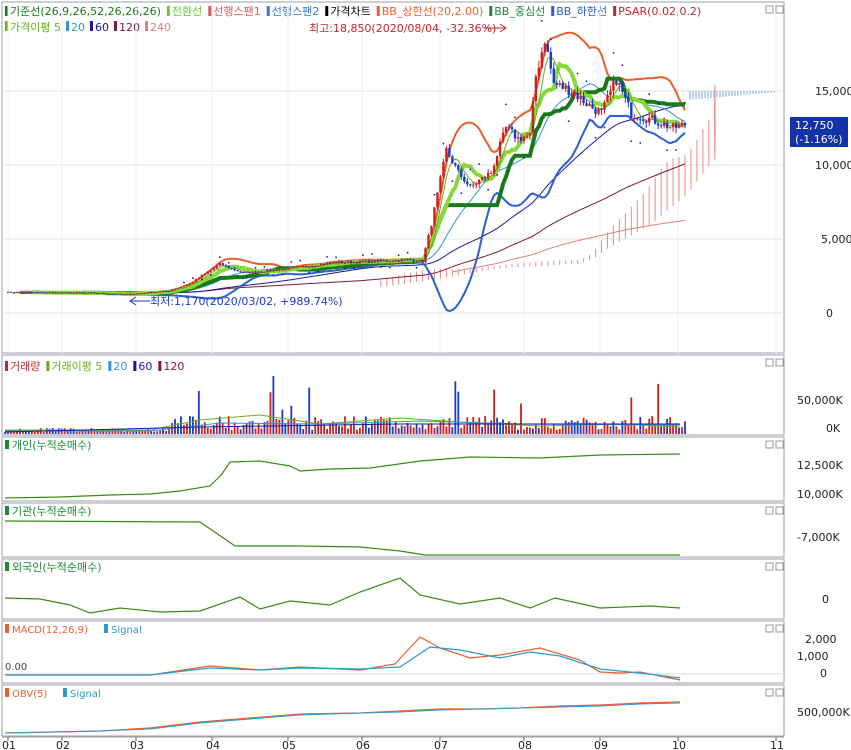 The height and width of the screenshot is (750, 851). I want to click on legend-item-2: 선행스팬1, so click(236, 11).